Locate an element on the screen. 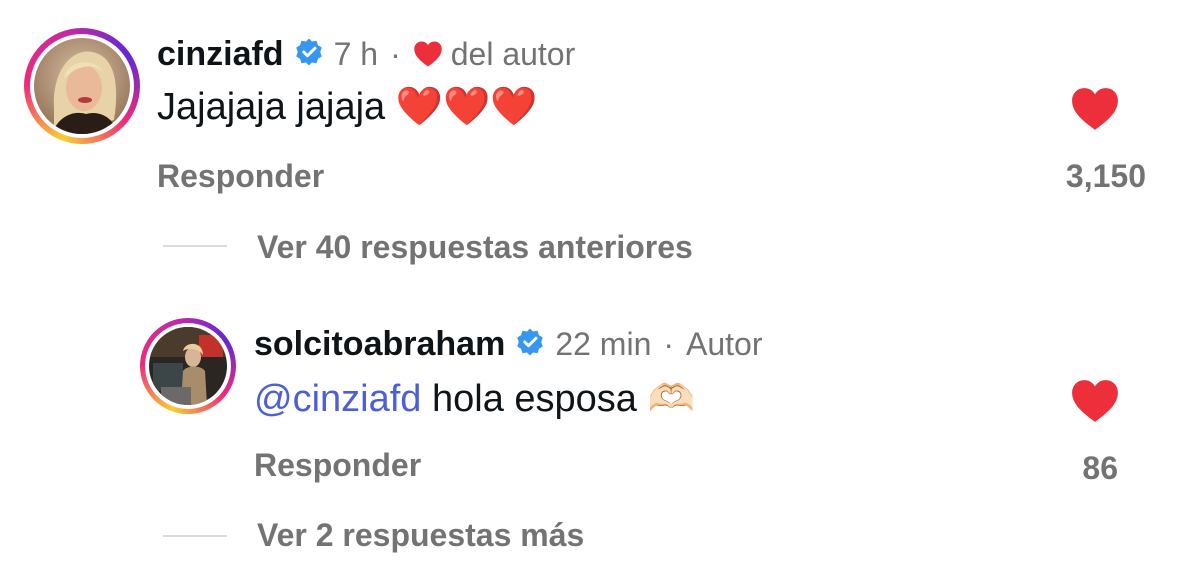 The image size is (1179, 571). comment-time: 7 h is located at coordinates (356, 54).